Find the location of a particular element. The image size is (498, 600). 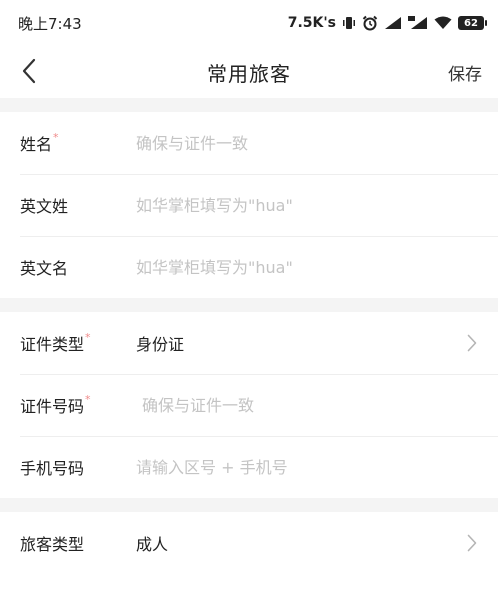

back-button is located at coordinates (29, 71).